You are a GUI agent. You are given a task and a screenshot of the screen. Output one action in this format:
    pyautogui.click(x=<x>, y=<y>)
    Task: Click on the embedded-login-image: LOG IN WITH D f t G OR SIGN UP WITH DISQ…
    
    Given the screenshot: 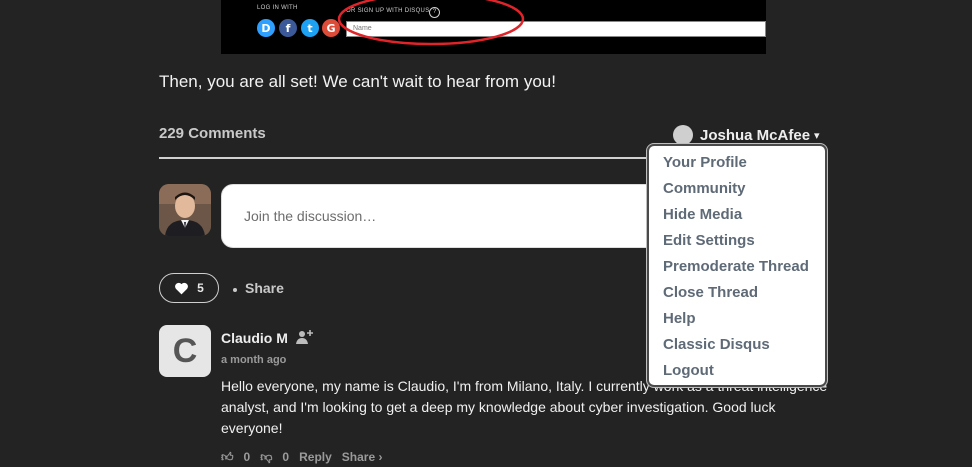 What is the action you would take?
    pyautogui.click(x=493, y=27)
    